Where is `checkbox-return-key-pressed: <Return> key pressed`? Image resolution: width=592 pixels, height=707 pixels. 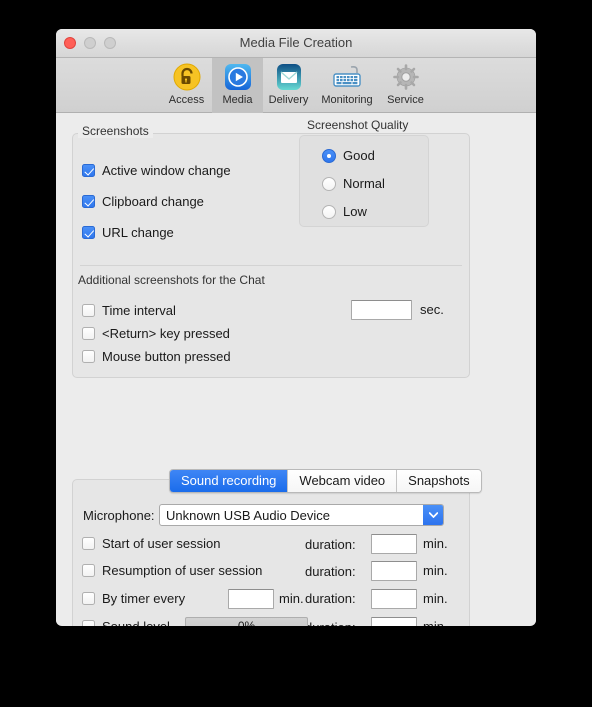
checkbox-return-key-pressed: <Return> key pressed is located at coordinates (156, 333).